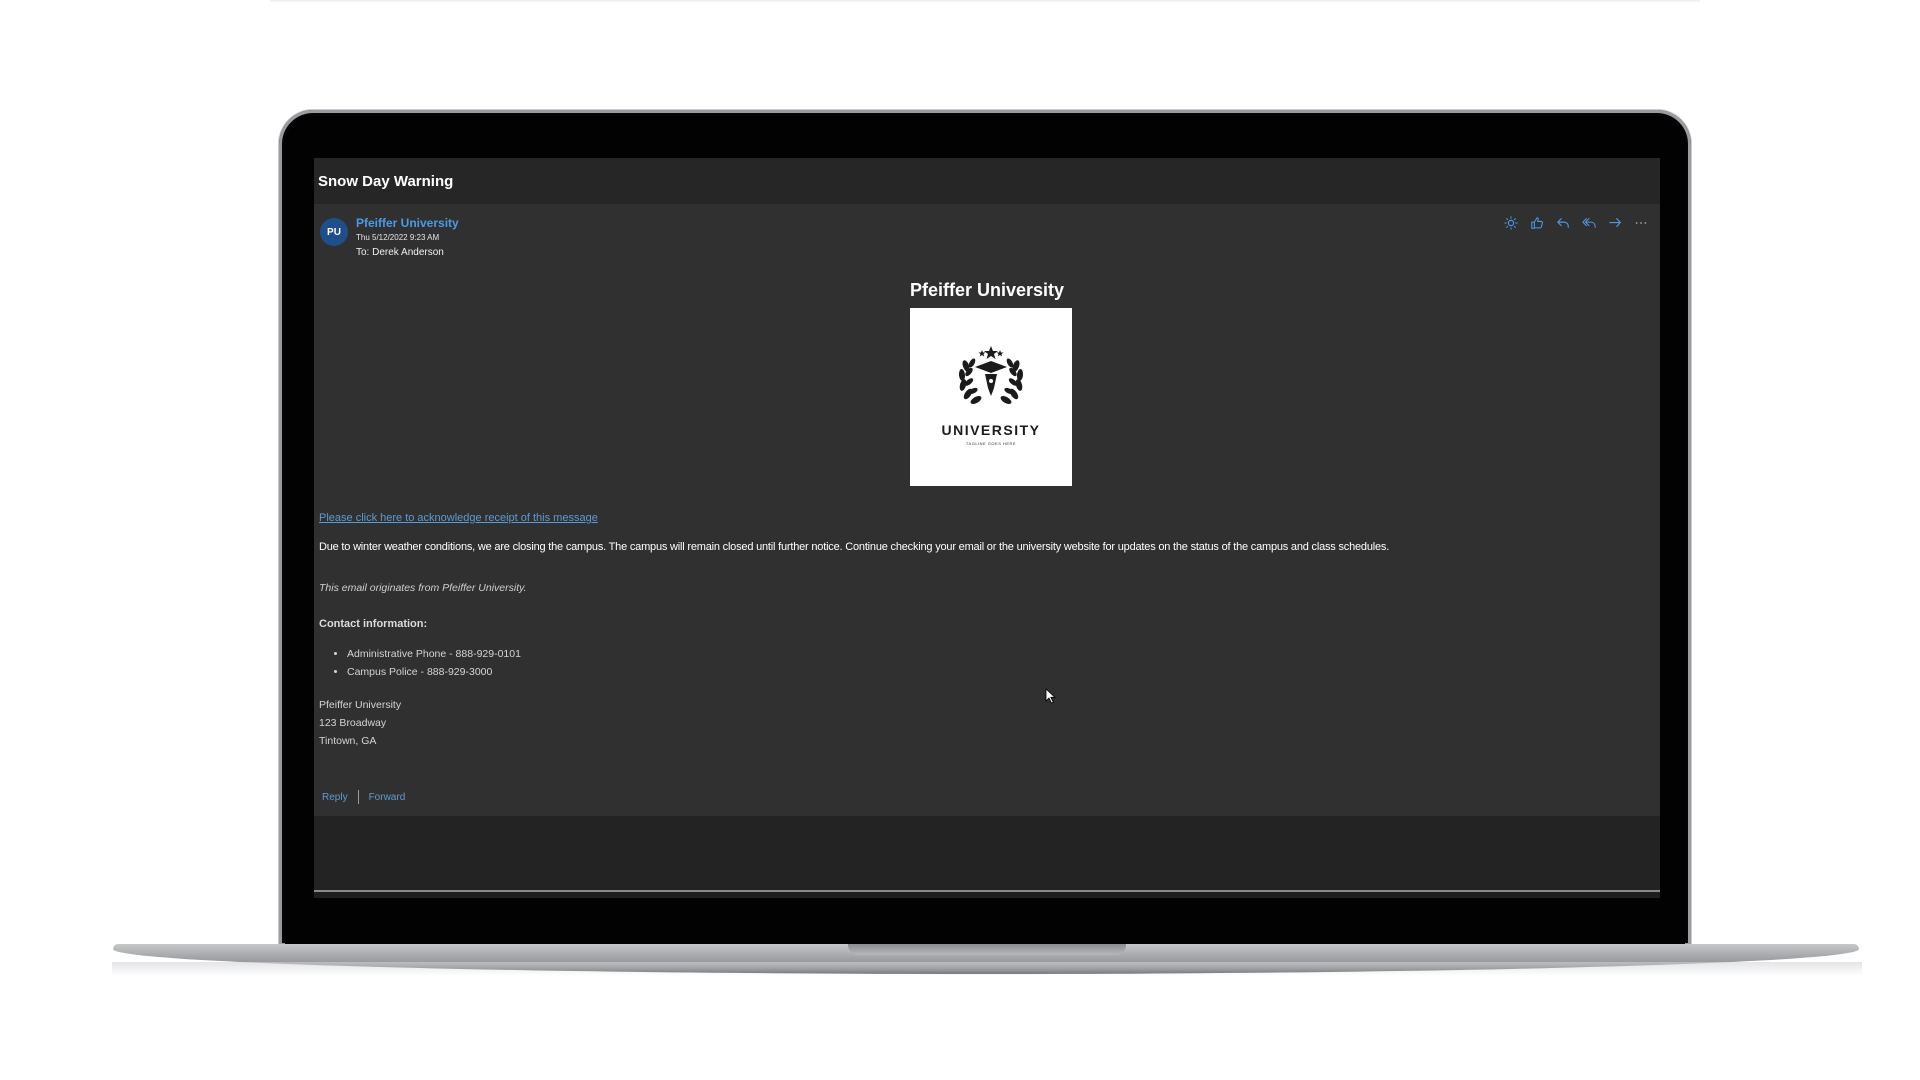  What do you see at coordinates (387, 797) in the screenshot?
I see `forward-button: Forward` at bounding box center [387, 797].